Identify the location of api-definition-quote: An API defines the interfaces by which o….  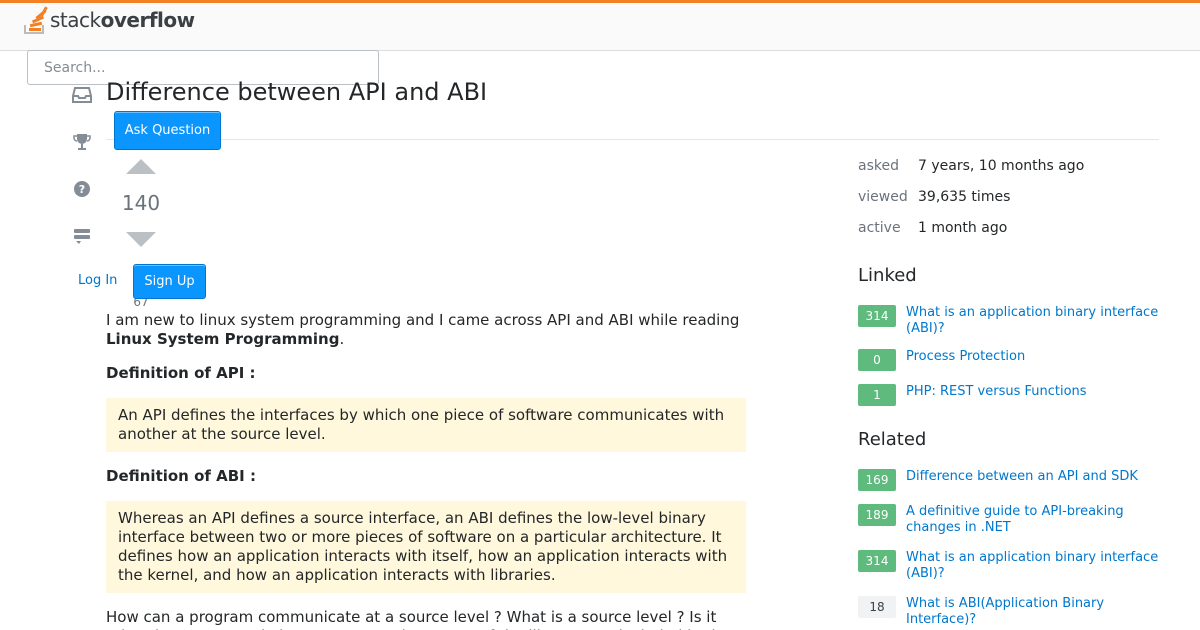
(426, 425).